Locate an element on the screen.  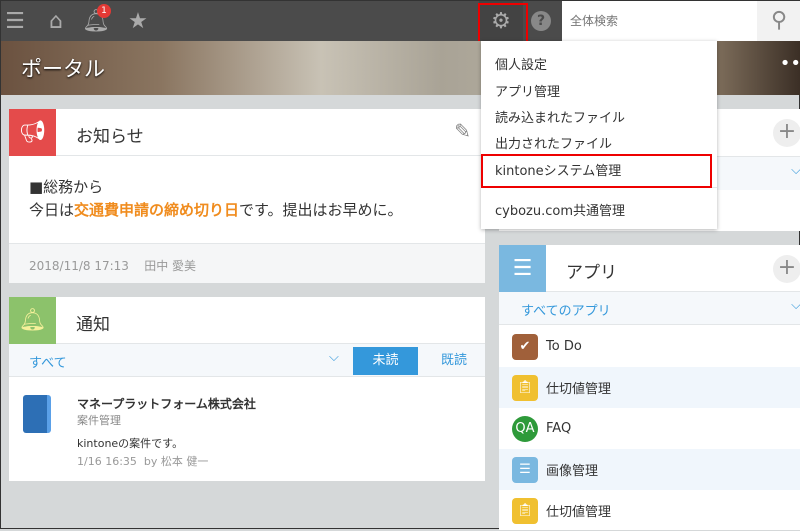
tab-unread: 未読 is located at coordinates (385, 361).